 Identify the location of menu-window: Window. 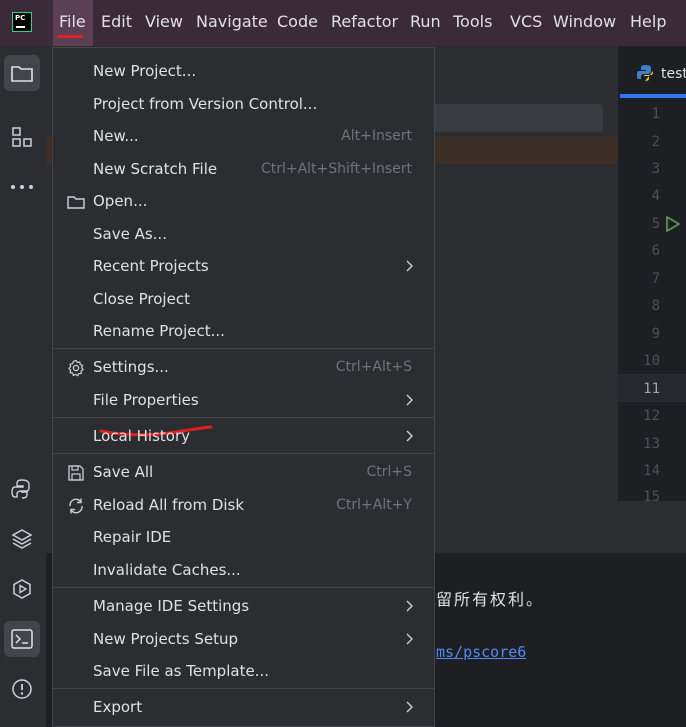
(584, 21).